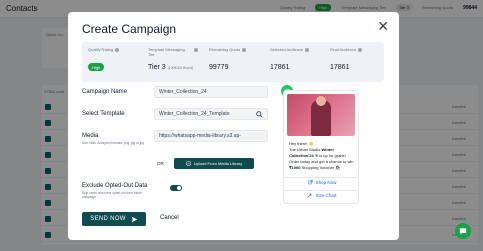 The height and width of the screenshot is (251, 483). What do you see at coordinates (295, 167) in the screenshot?
I see `preview-voucher-amount: ₹1000` at bounding box center [295, 167].